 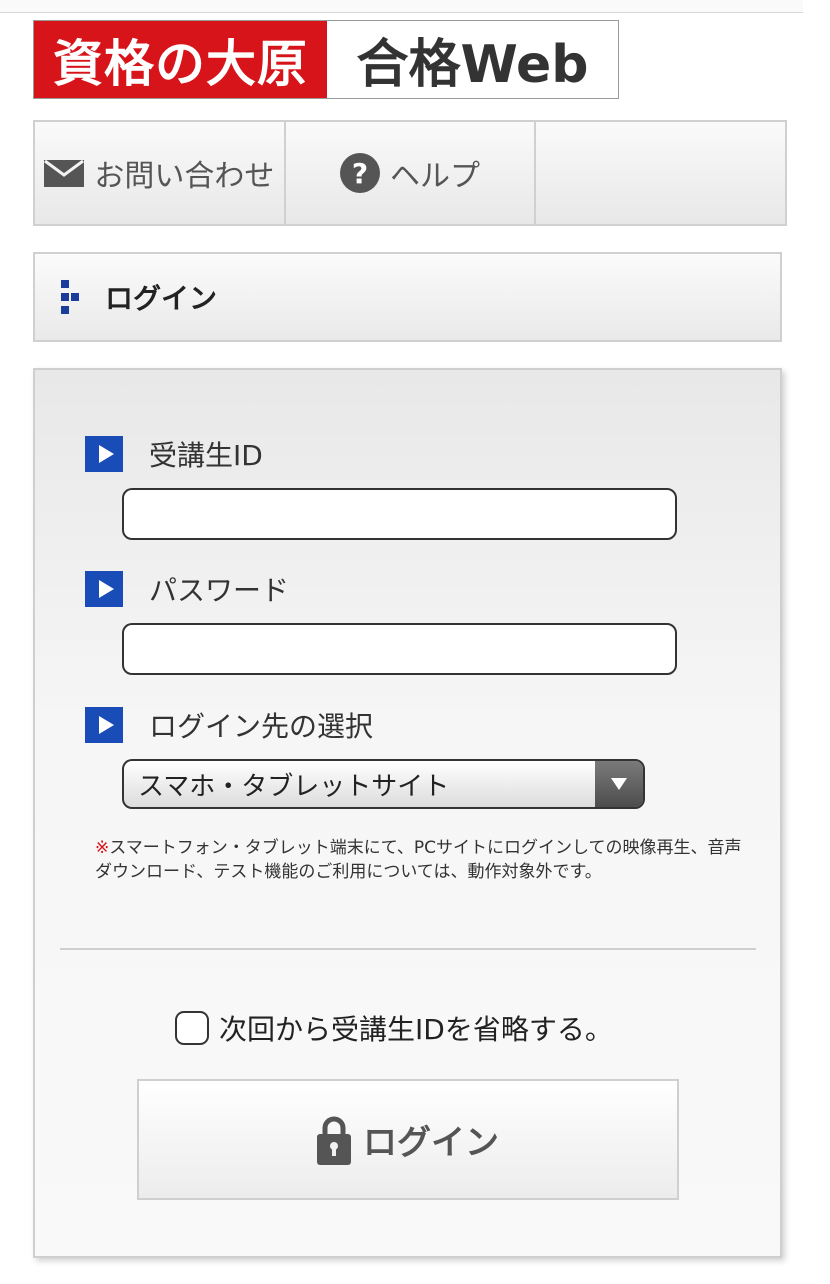 What do you see at coordinates (435, 176) in the screenshot?
I see `help-label: ヘルプ` at bounding box center [435, 176].